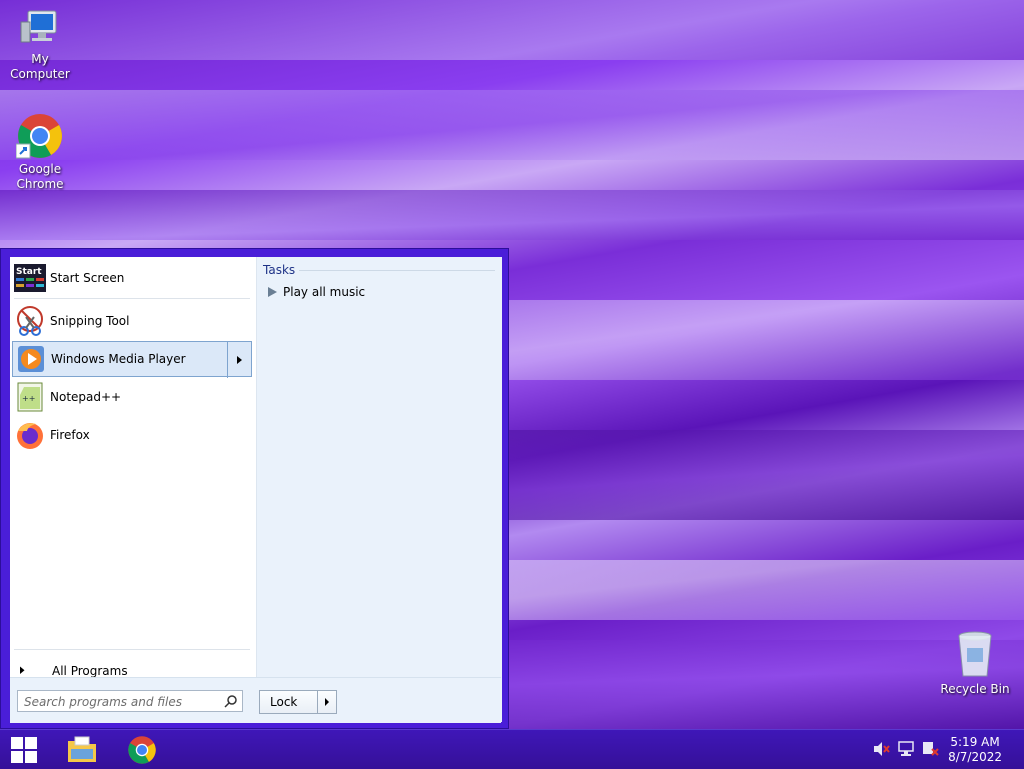 The image size is (1024, 769). What do you see at coordinates (40, 45) in the screenshot?
I see `desktop-icon-my-computer: My Computer` at bounding box center [40, 45].